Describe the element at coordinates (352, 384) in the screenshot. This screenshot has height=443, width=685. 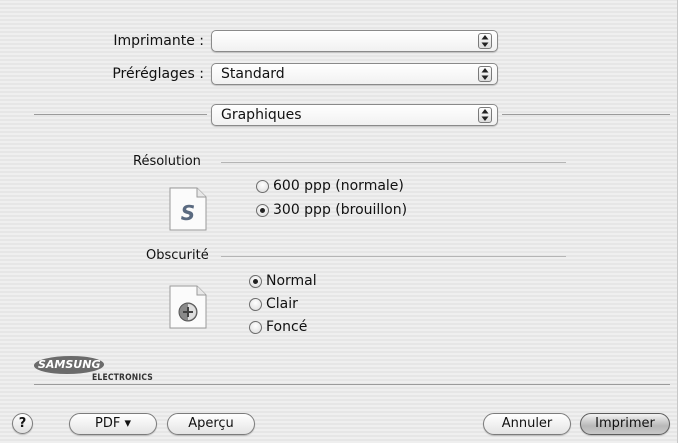
I see `bottom-separator` at that location.